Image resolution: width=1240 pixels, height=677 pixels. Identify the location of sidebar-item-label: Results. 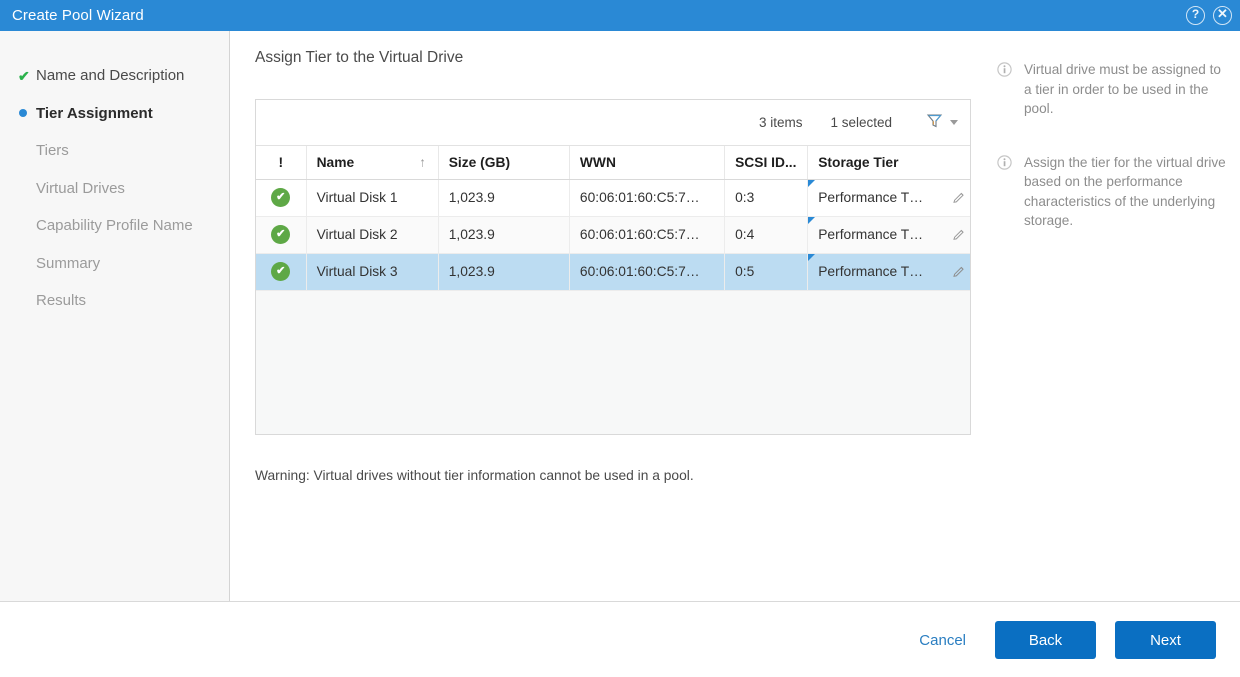
(61, 301).